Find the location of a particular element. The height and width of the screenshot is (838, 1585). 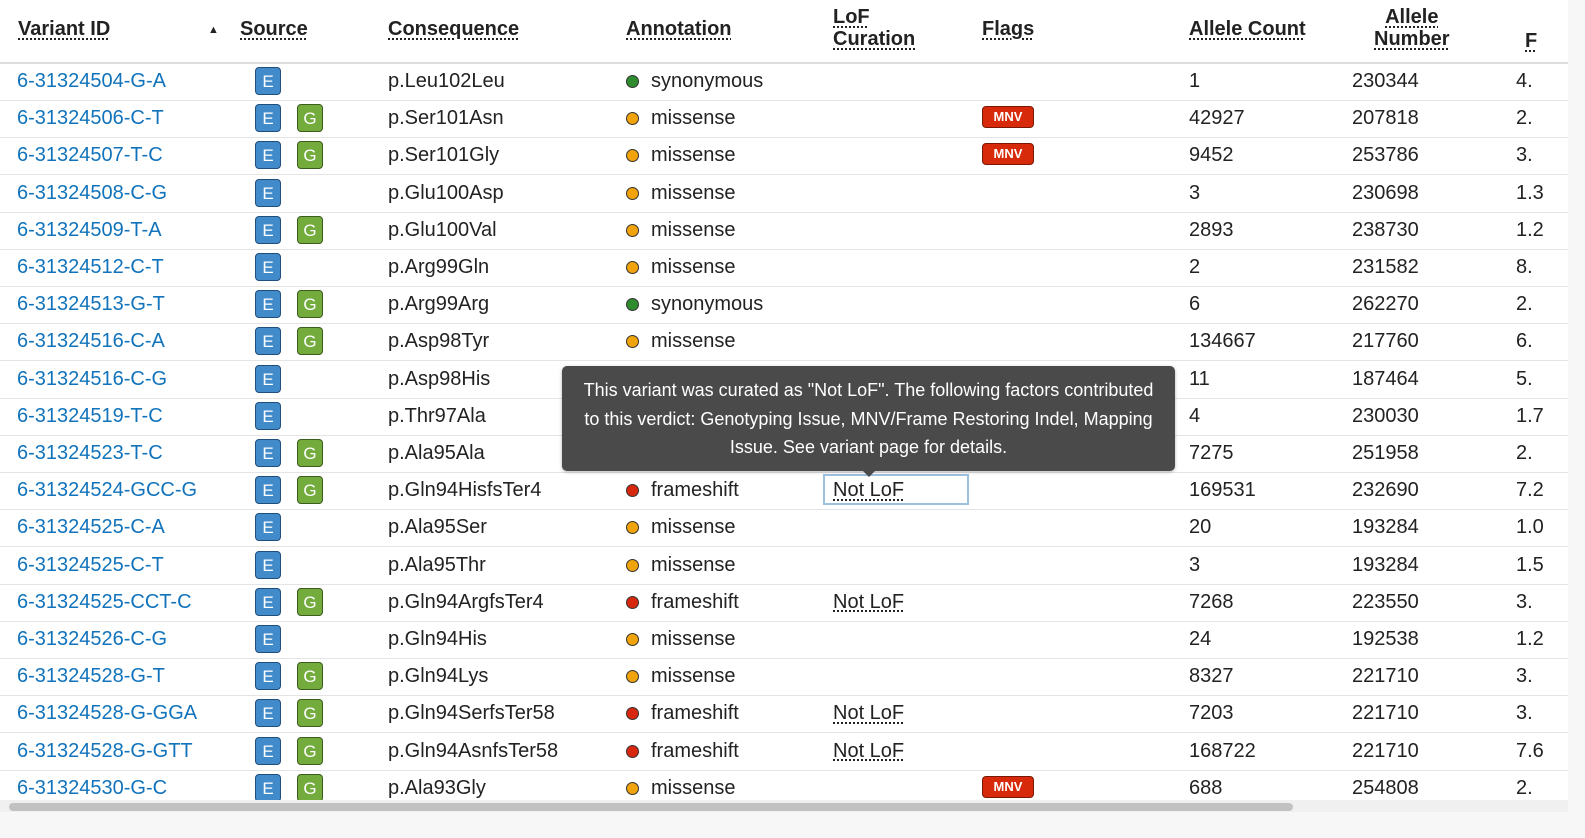

allele-count-cell: 24 is located at coordinates (1200, 639).